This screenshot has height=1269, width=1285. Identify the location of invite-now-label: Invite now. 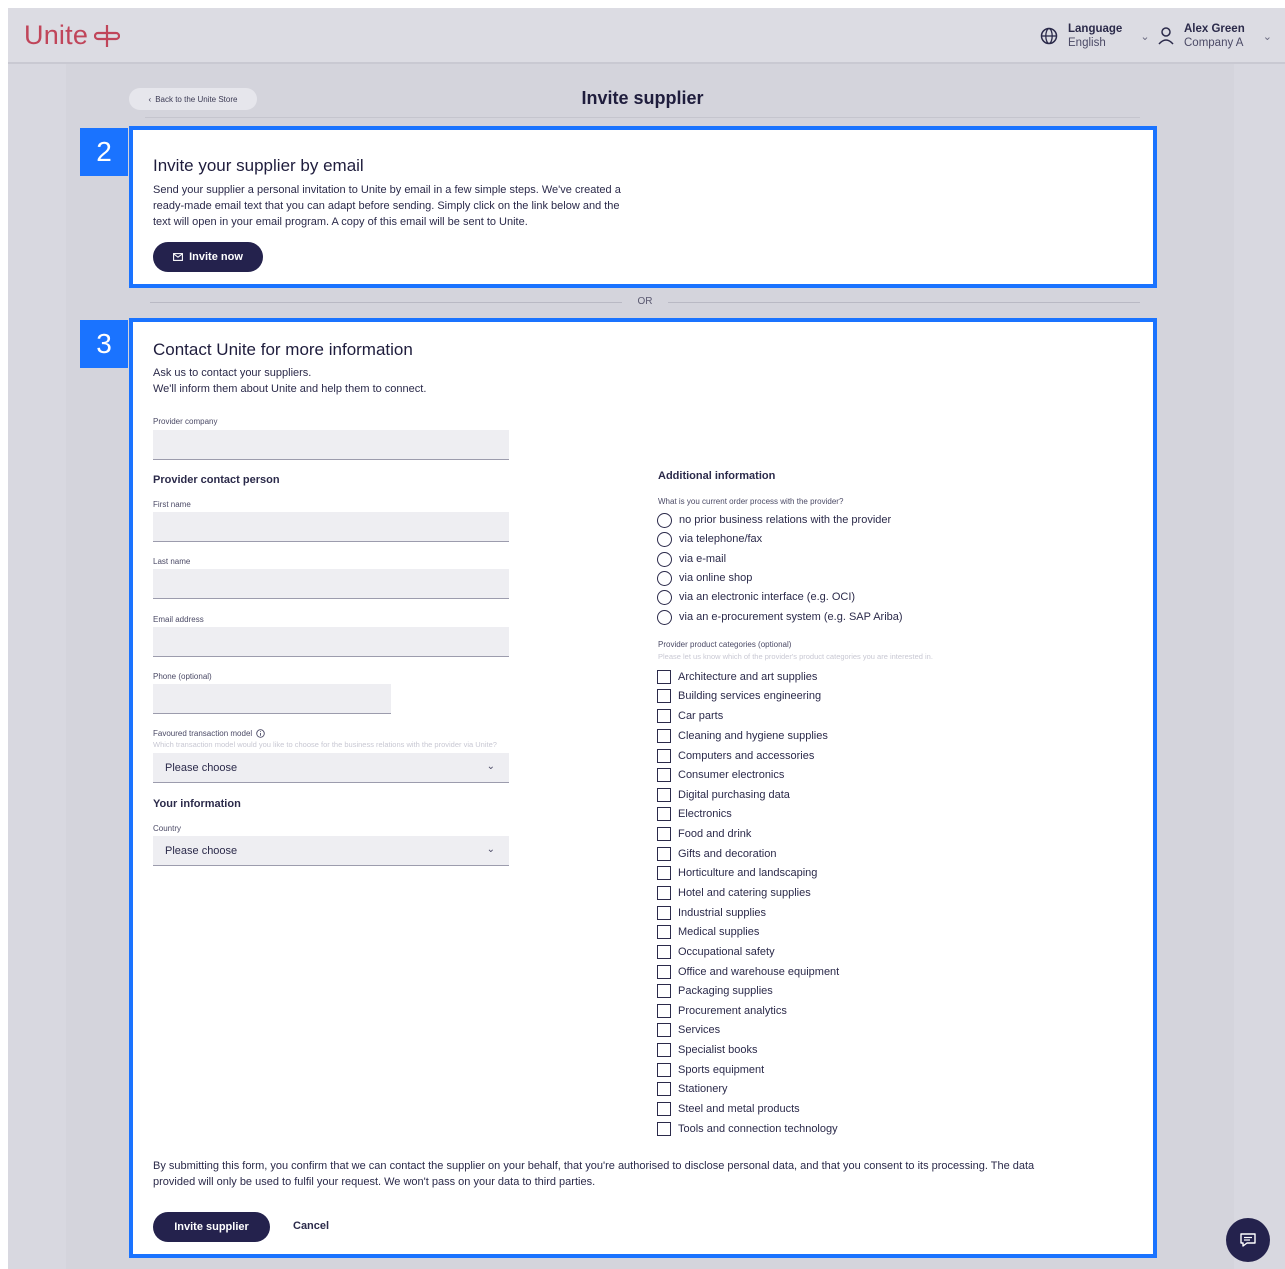
(216, 257).